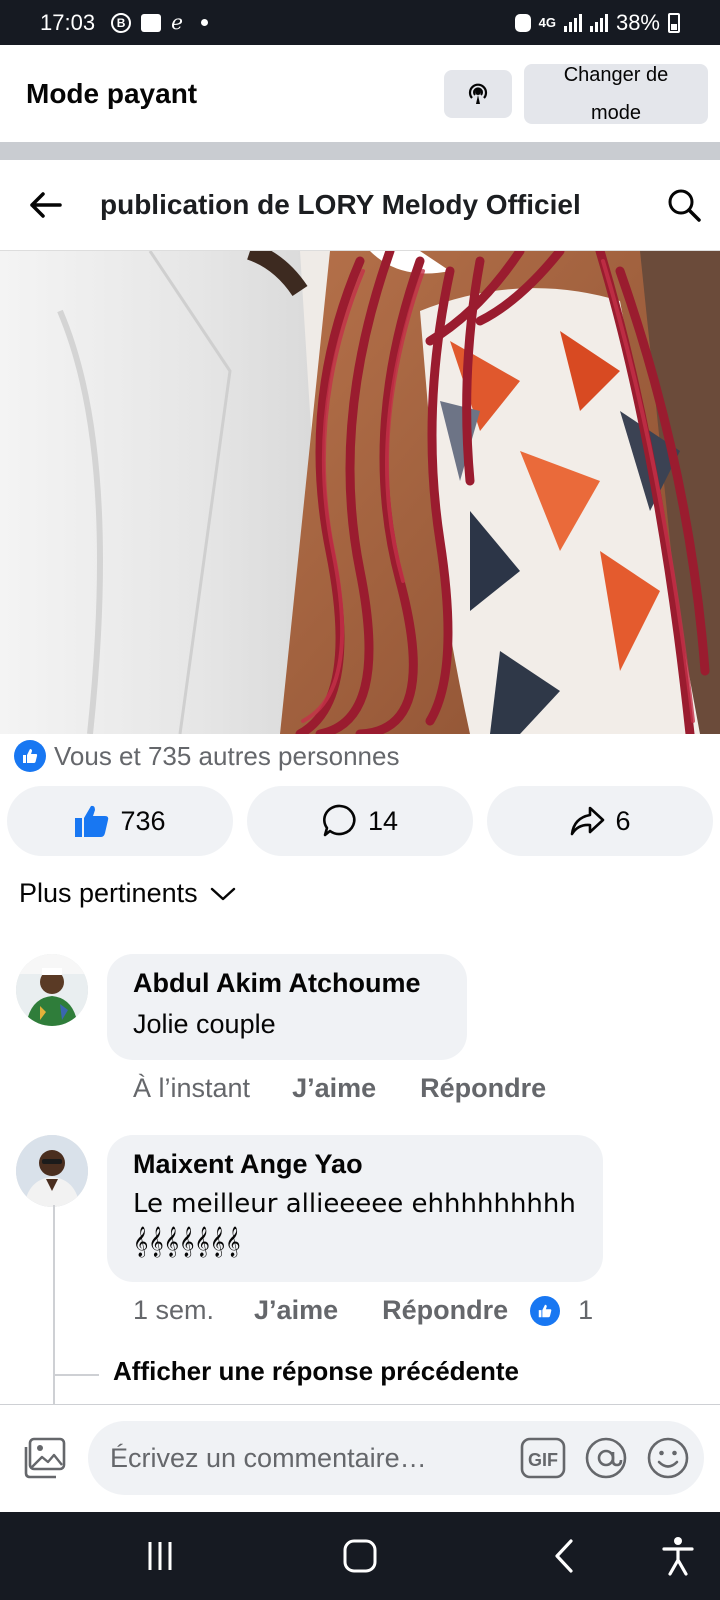  I want to click on mode-bar: Mode payant Changer de mode, so click(360, 93).